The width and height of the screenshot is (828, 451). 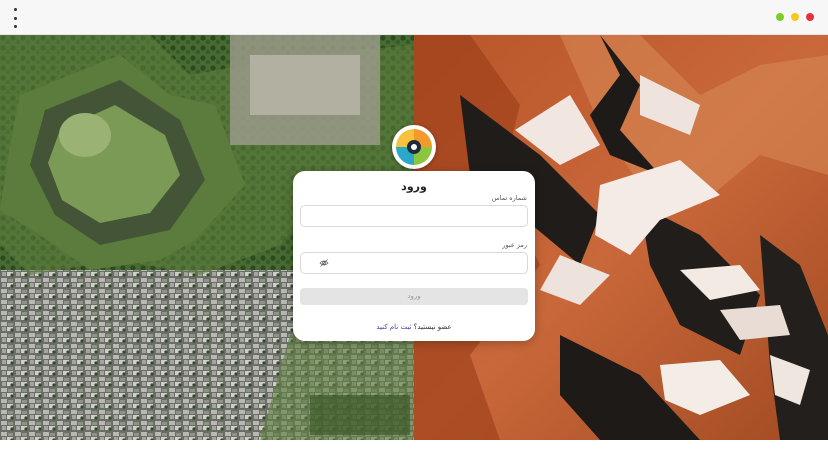 What do you see at coordinates (324, 263) in the screenshot?
I see `eye-off-icon` at bounding box center [324, 263].